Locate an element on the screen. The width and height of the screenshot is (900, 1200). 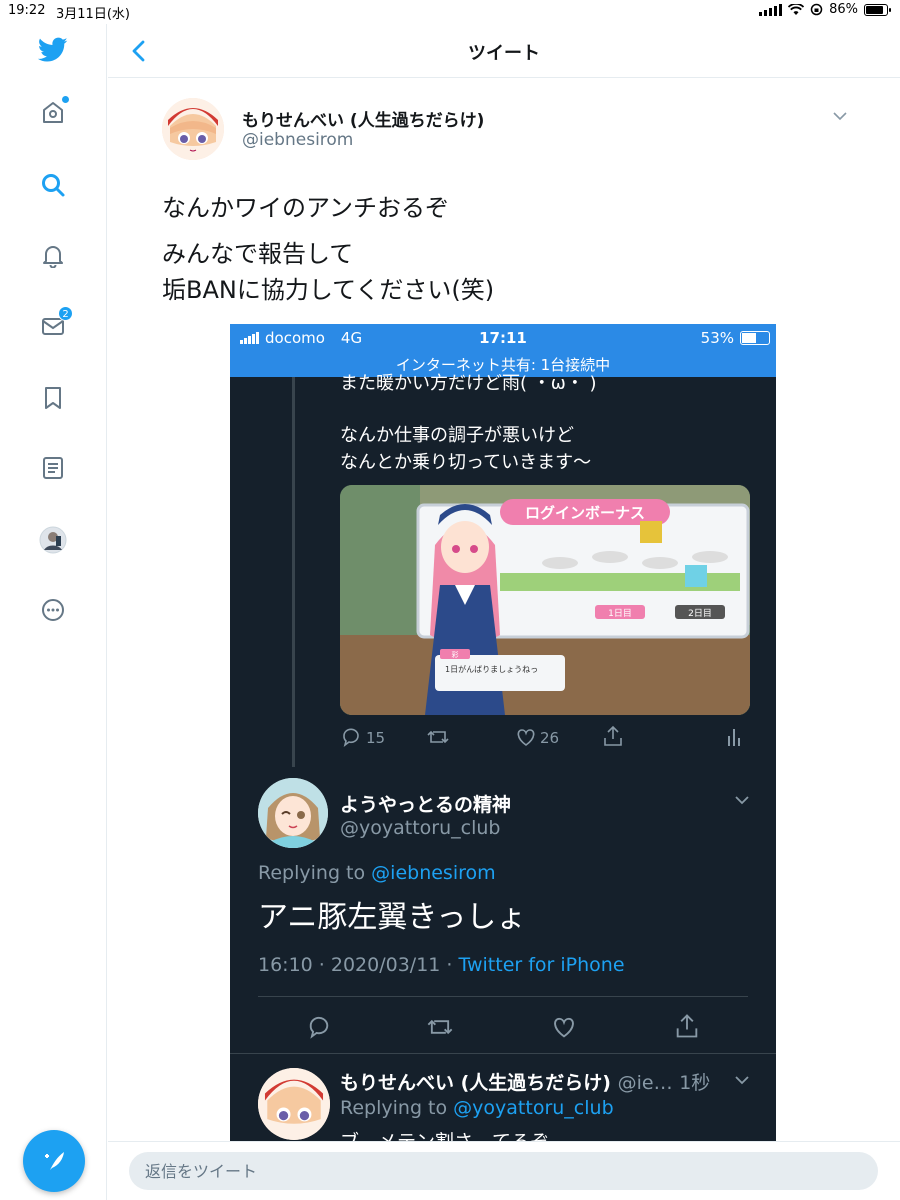
reply-count: 15 is located at coordinates (376, 738).